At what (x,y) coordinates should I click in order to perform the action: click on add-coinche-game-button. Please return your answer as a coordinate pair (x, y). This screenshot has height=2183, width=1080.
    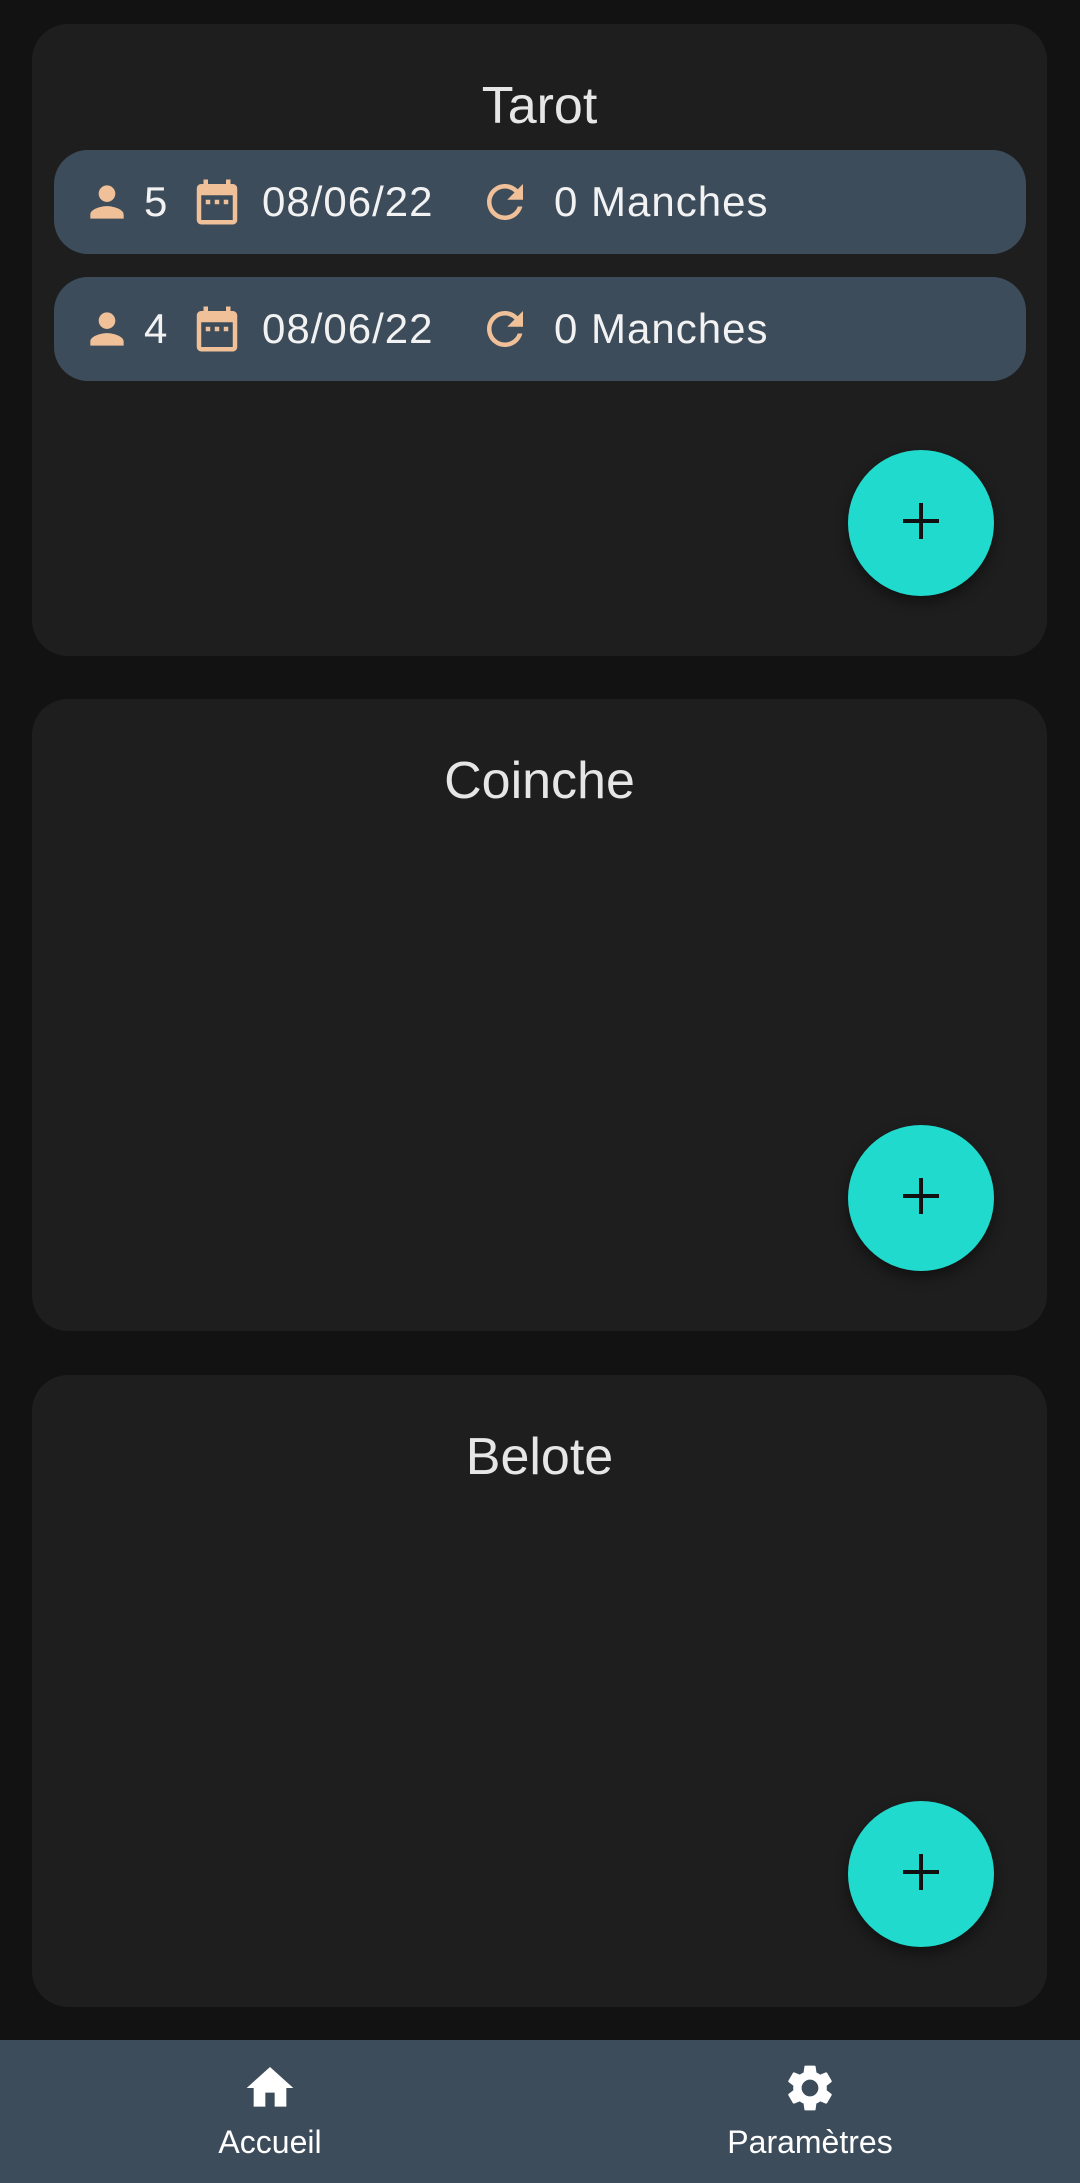
    Looking at the image, I should click on (921, 1198).